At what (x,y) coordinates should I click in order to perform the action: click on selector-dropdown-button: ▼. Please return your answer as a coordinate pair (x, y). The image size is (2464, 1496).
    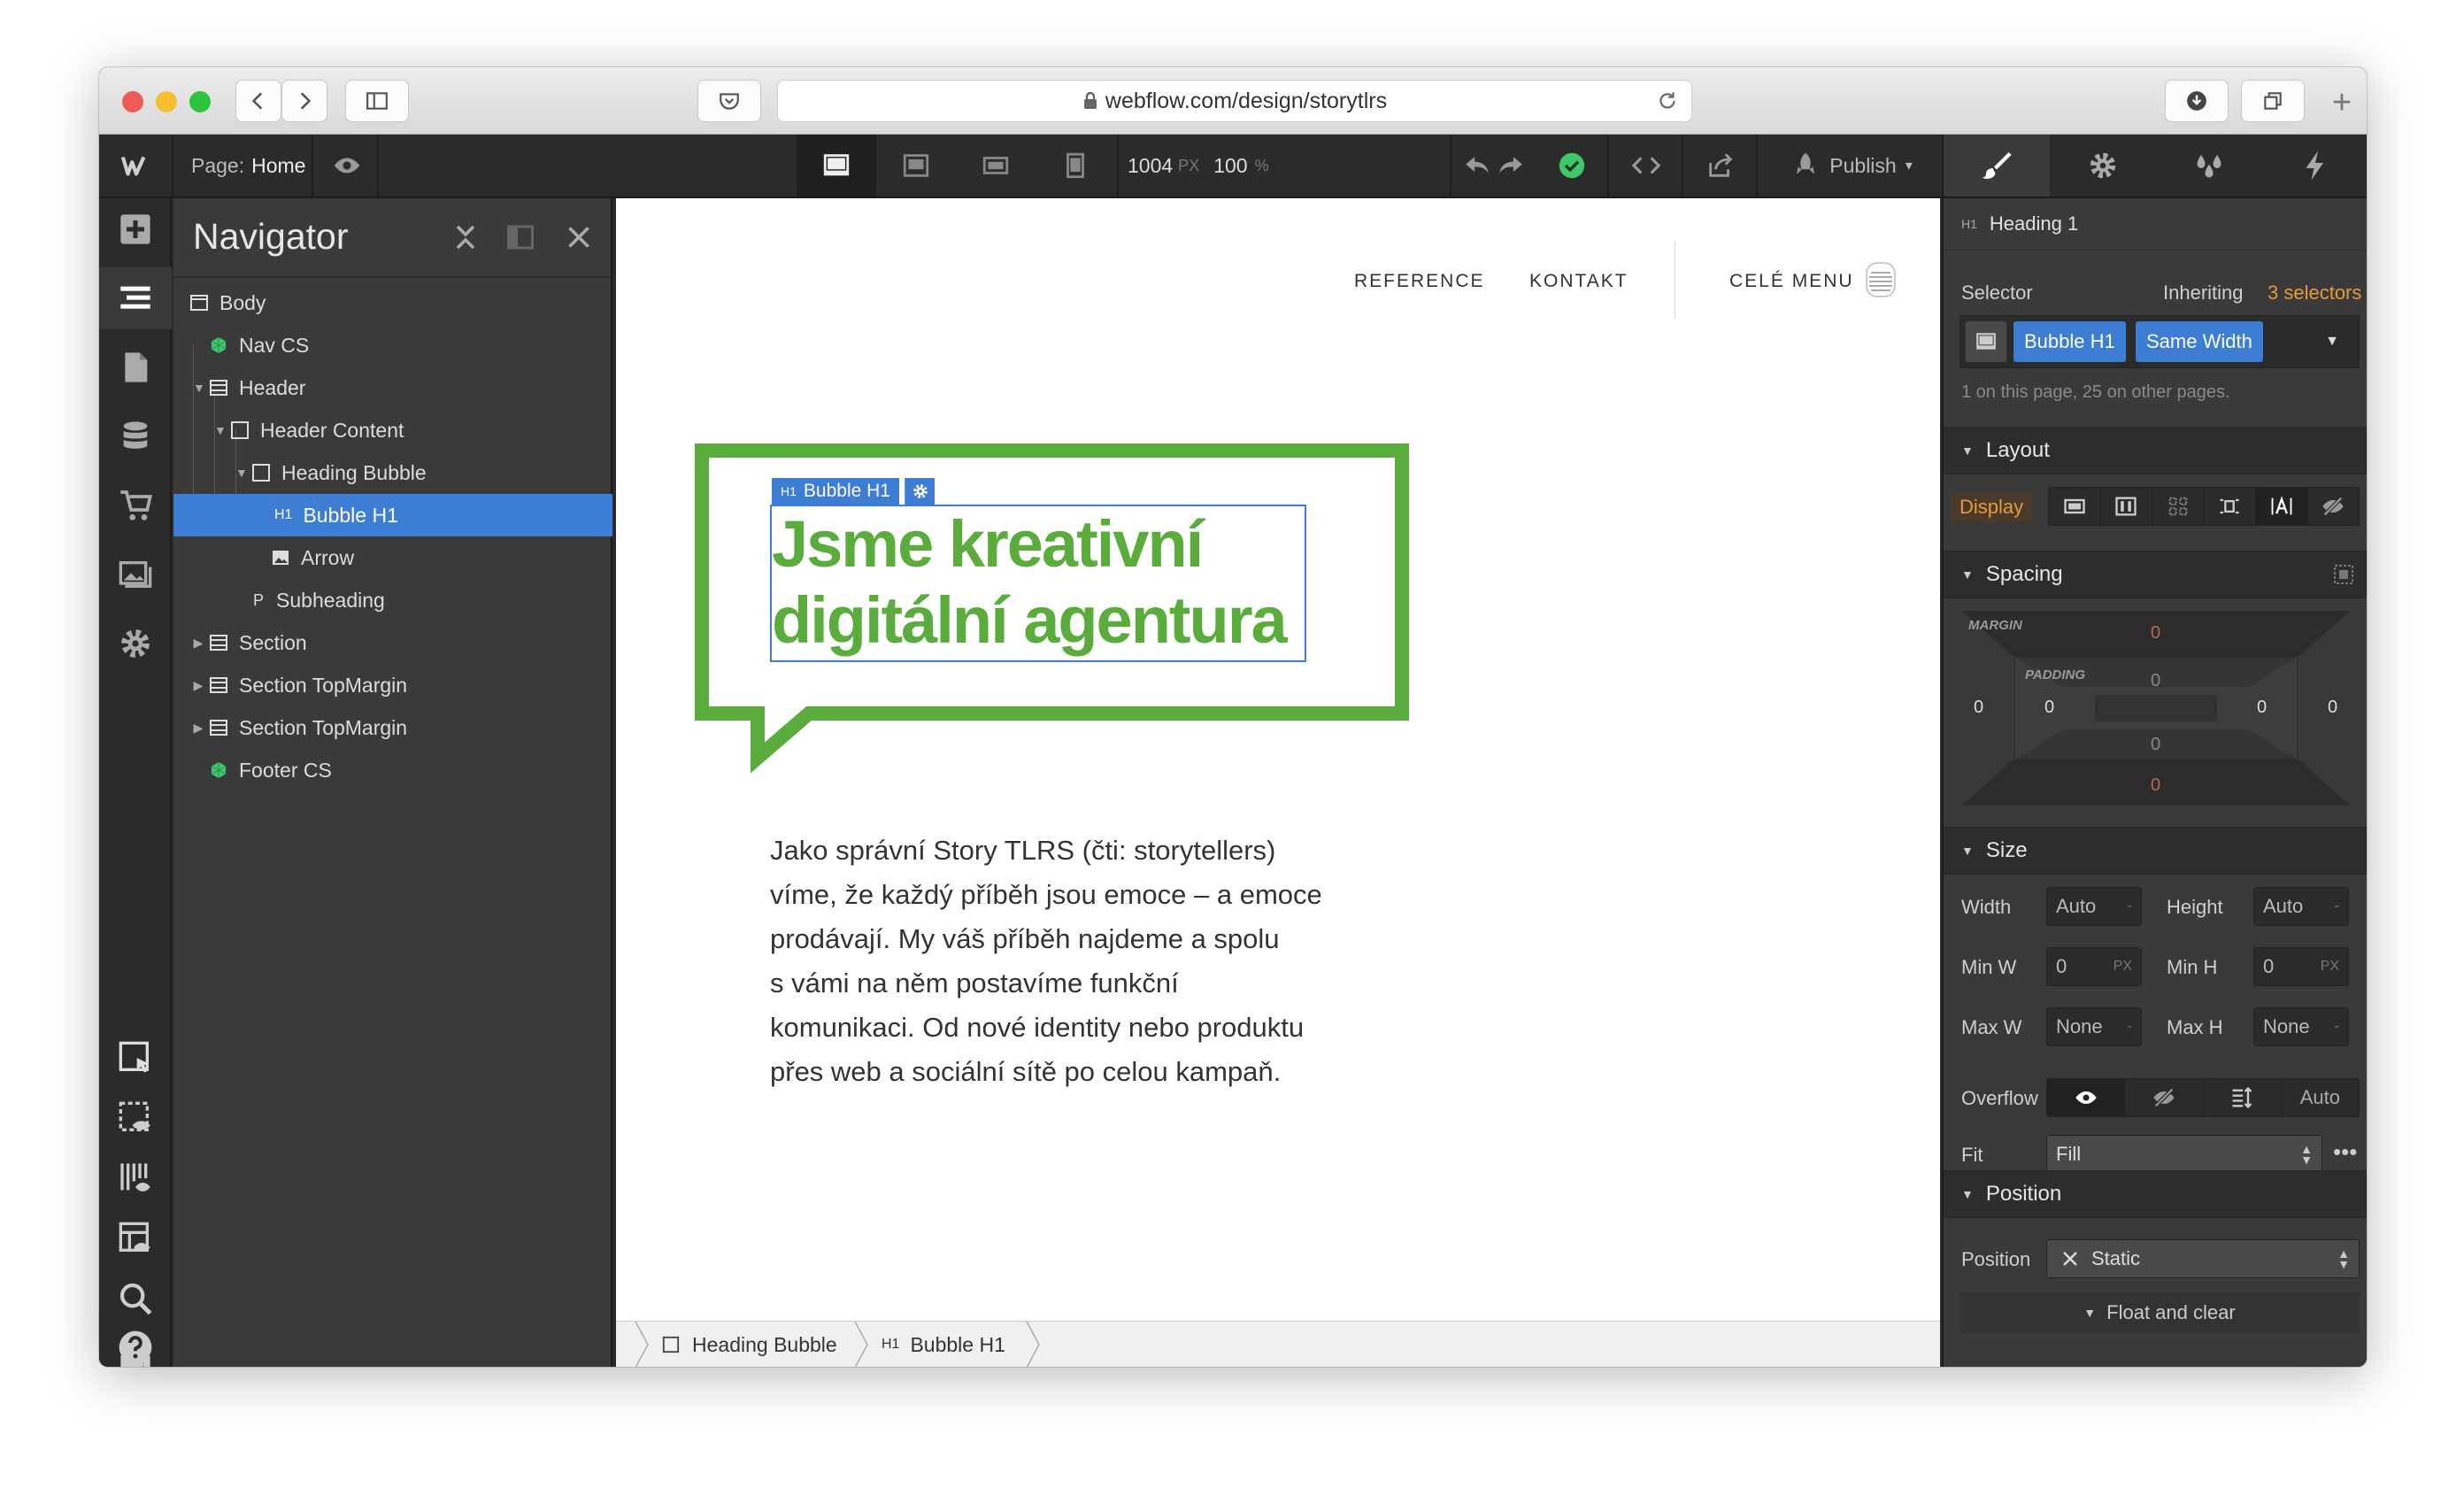
    Looking at the image, I should click on (2333, 341).